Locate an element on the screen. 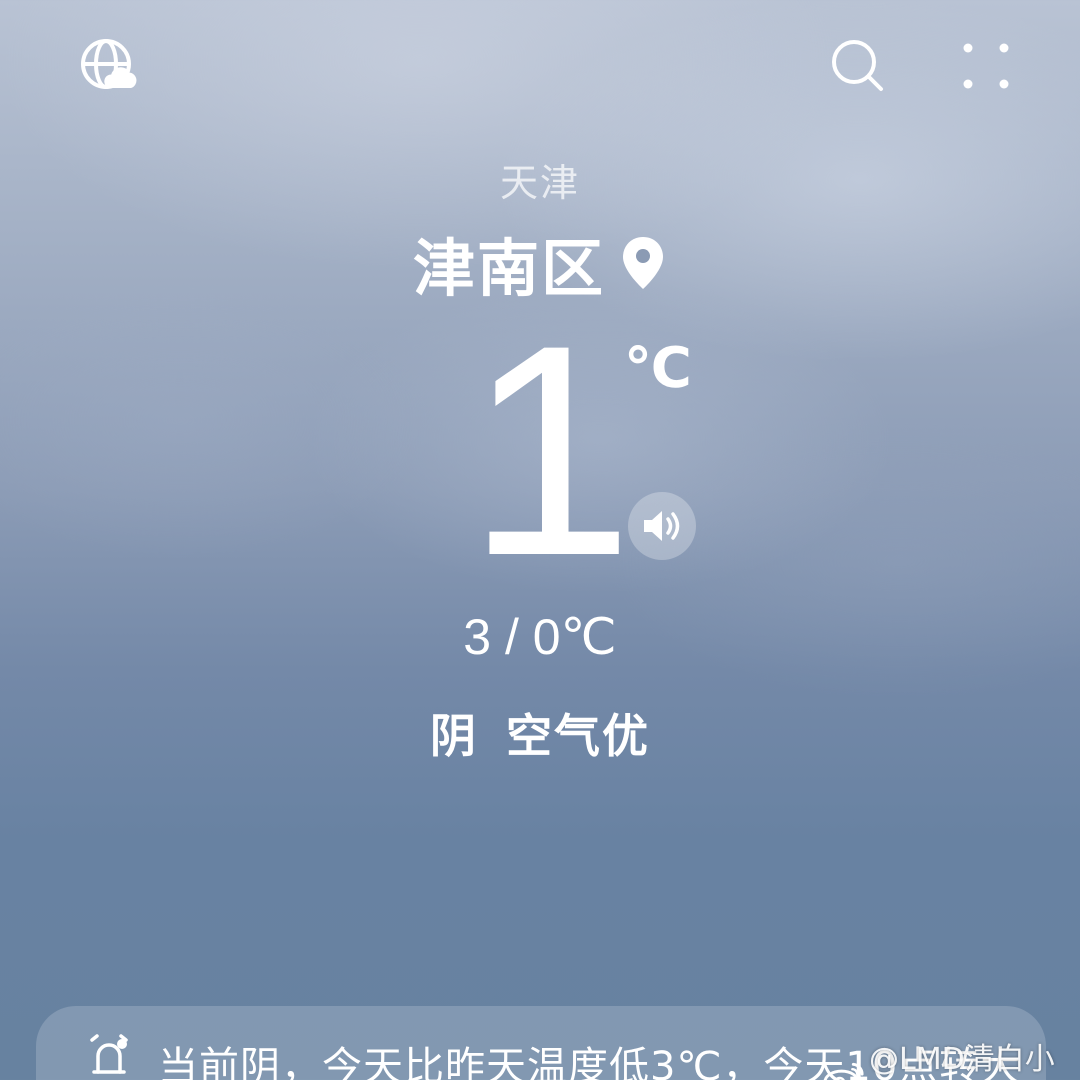  condition-row: 阴 空气优 is located at coordinates (540, 733).